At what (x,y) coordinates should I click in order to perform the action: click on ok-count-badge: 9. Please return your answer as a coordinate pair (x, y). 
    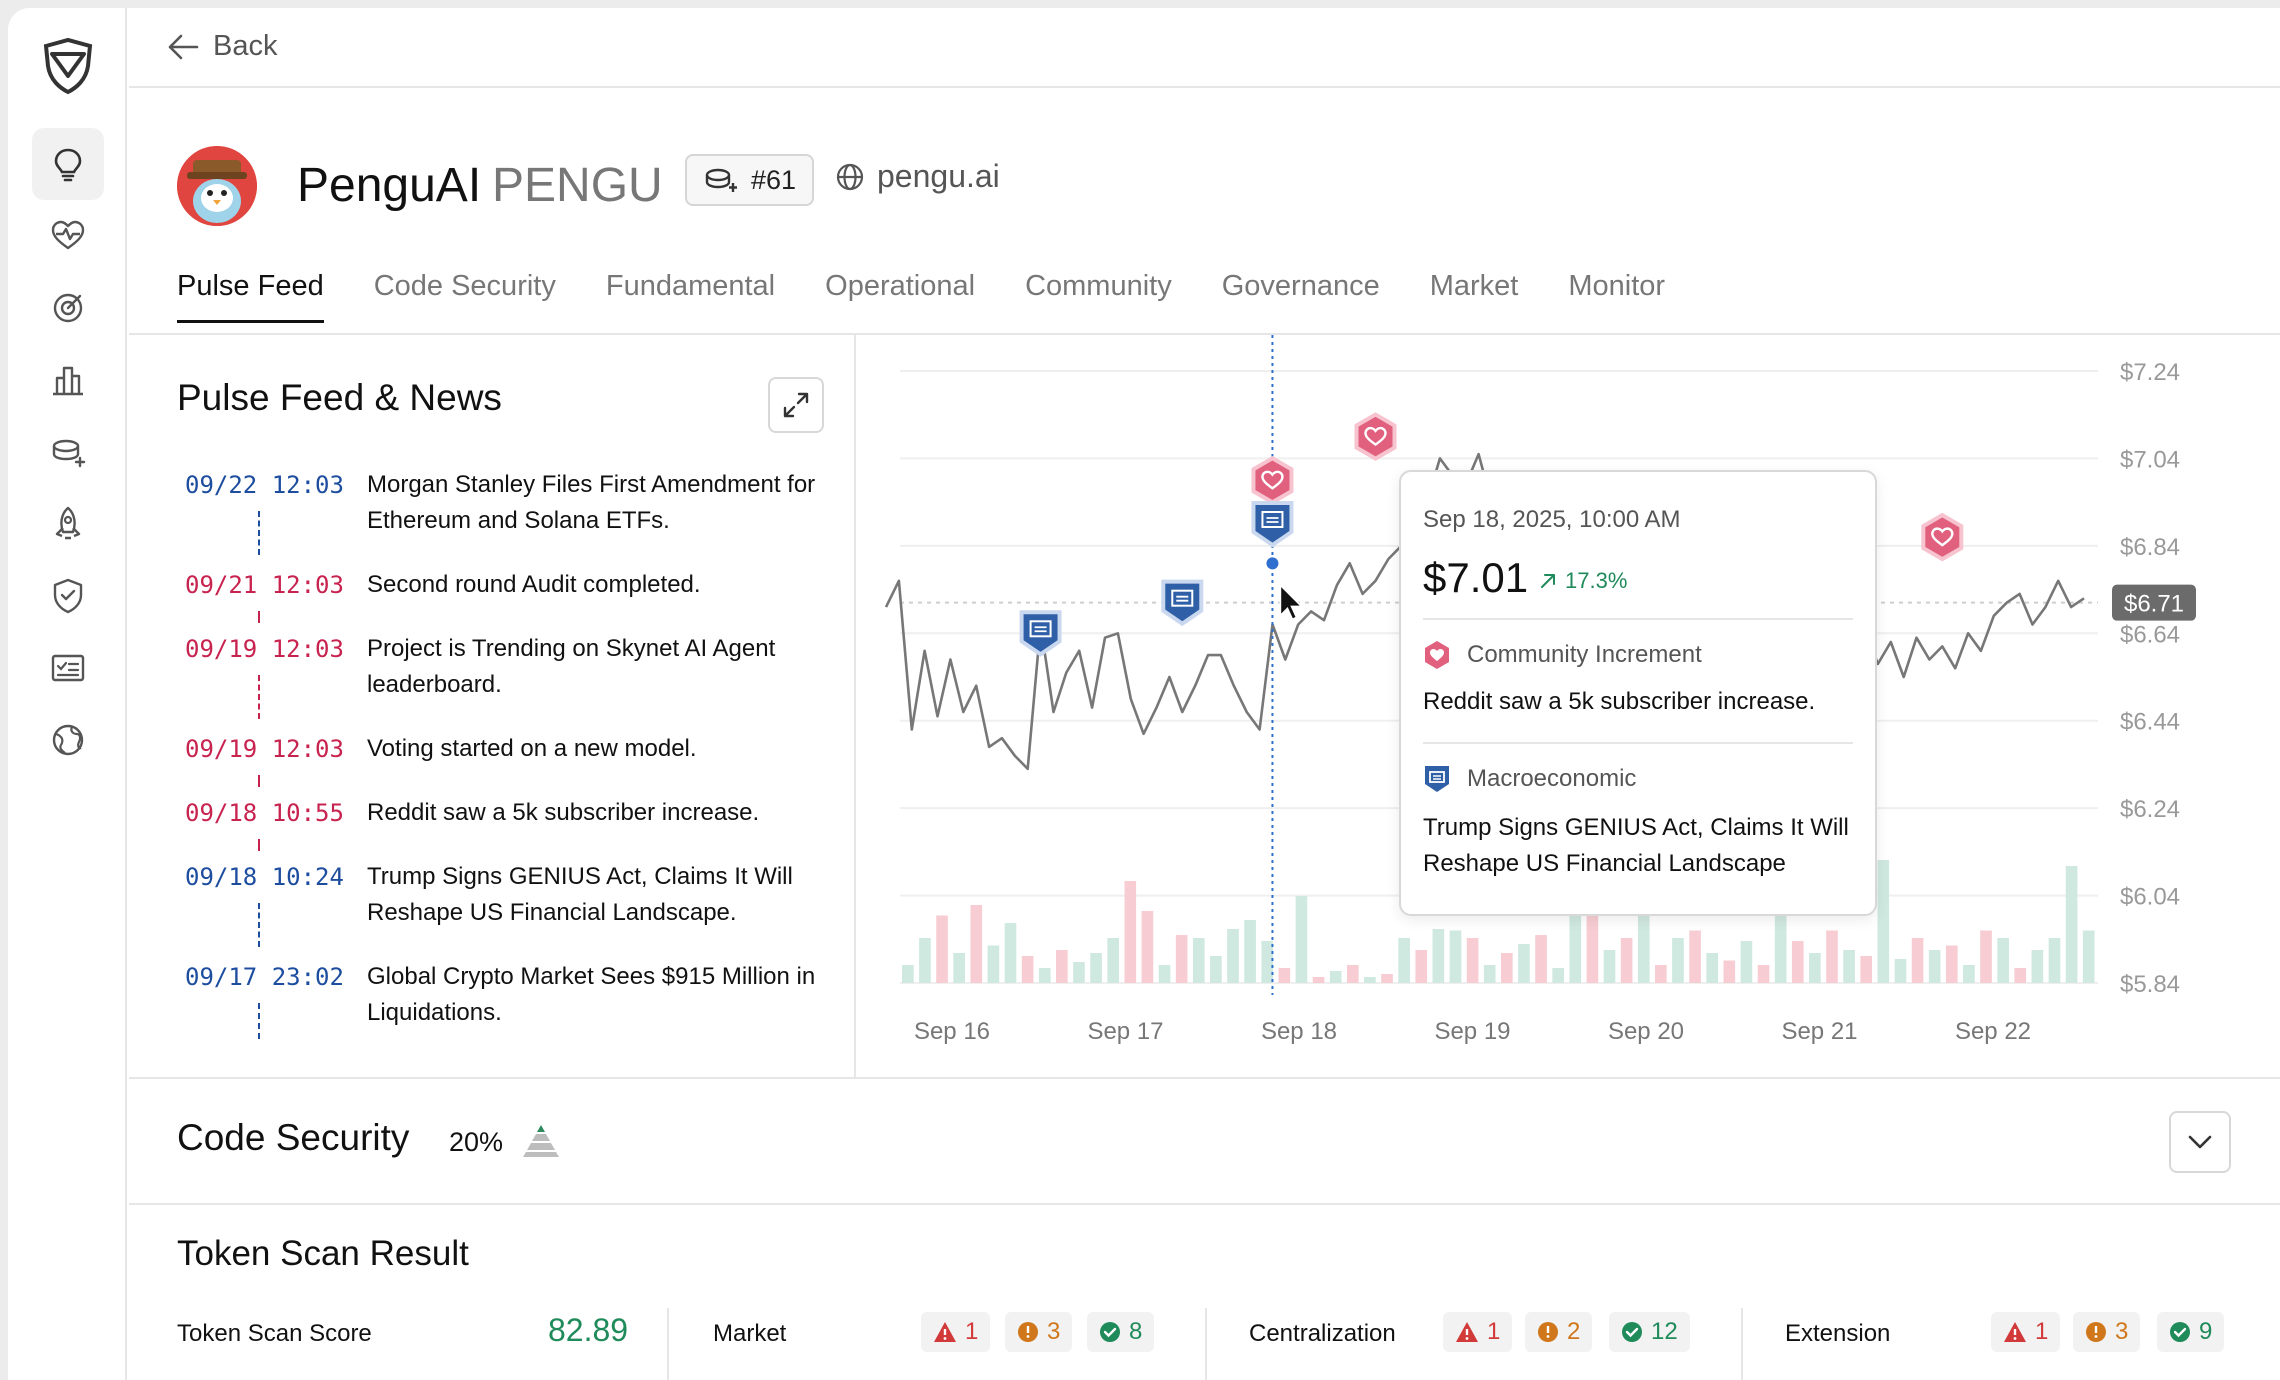
    Looking at the image, I should click on (2191, 1332).